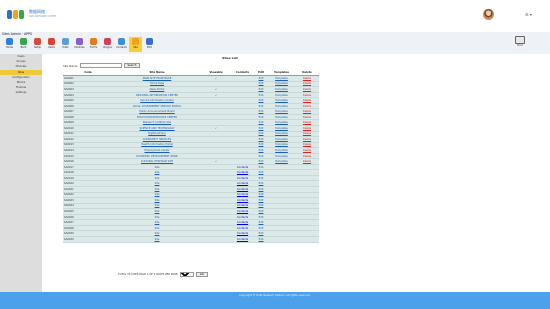 The image size is (550, 309). Describe the element at coordinates (51, 44) in the screenshot. I see `toolbar-users-button: Users` at that location.